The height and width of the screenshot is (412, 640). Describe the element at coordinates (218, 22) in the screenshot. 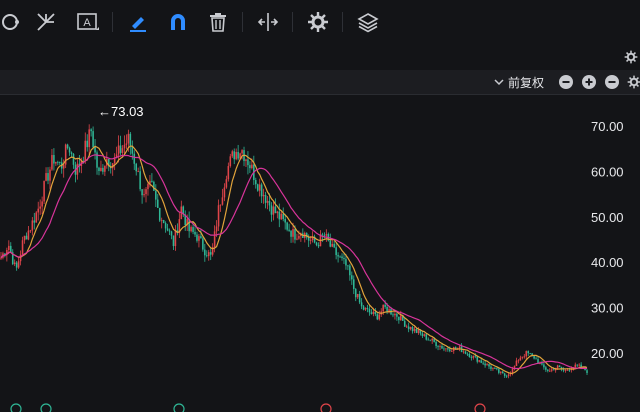

I see `trash-icon` at that location.